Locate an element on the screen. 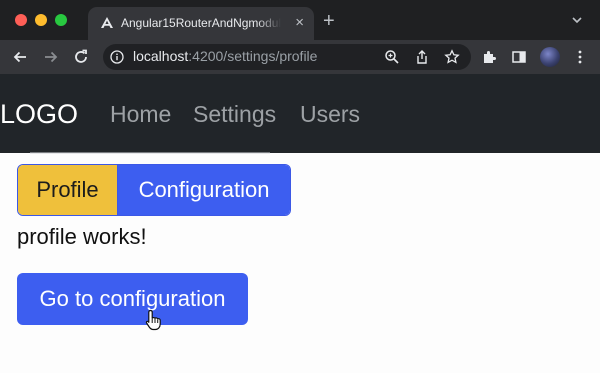 The image size is (600, 373). profile-message: profile works! is located at coordinates (82, 236).